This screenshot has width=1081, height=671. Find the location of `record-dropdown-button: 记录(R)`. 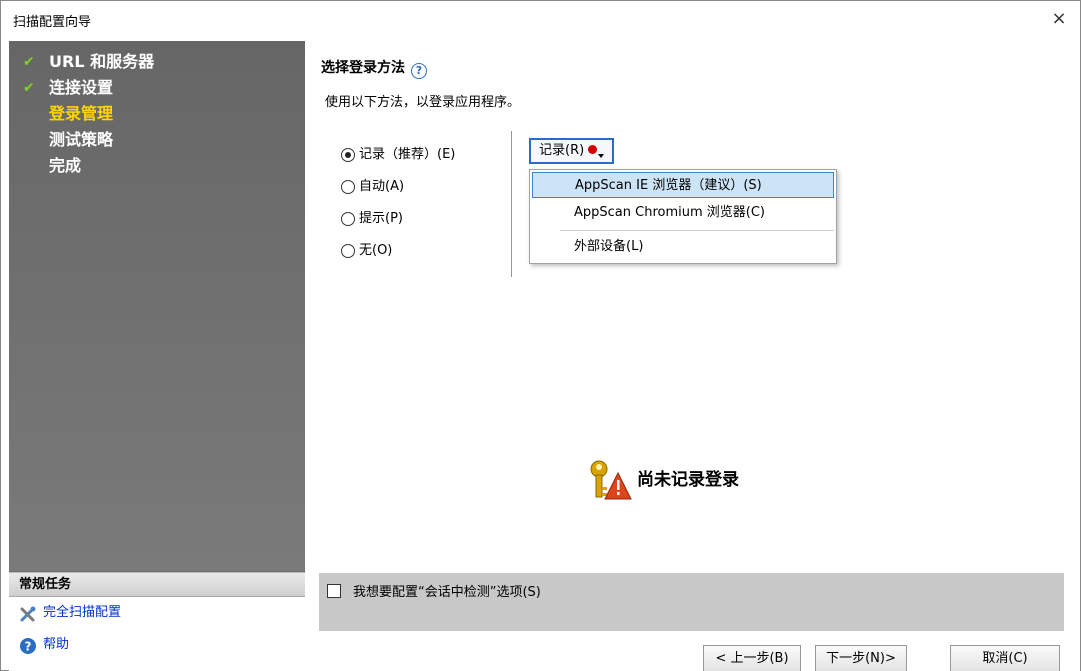

record-dropdown-button: 记录(R) is located at coordinates (572, 151).